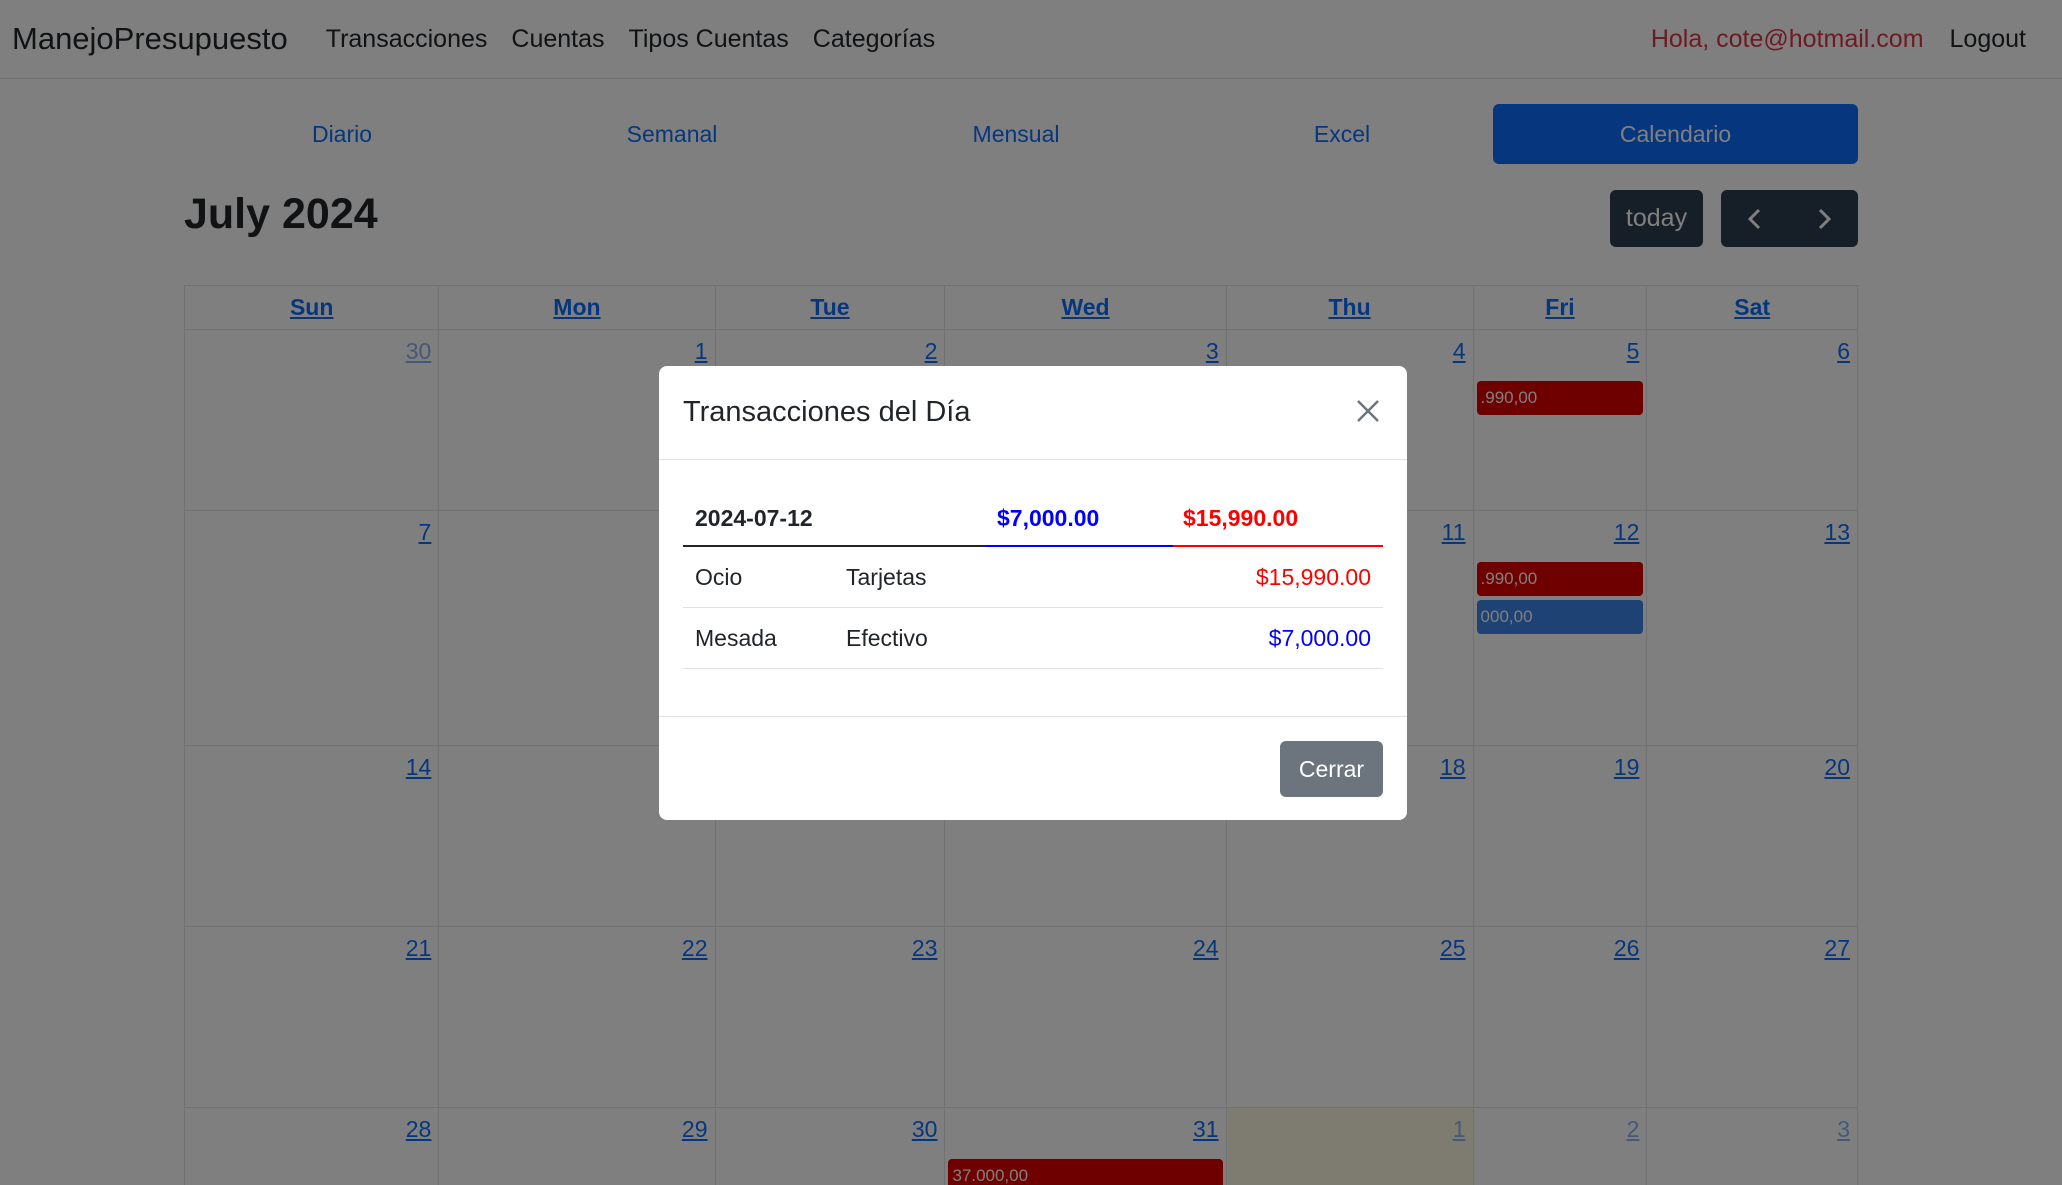 The width and height of the screenshot is (2062, 1185). What do you see at coordinates (1313, 577) in the screenshot?
I see `transaction-amount: $15,990.00` at bounding box center [1313, 577].